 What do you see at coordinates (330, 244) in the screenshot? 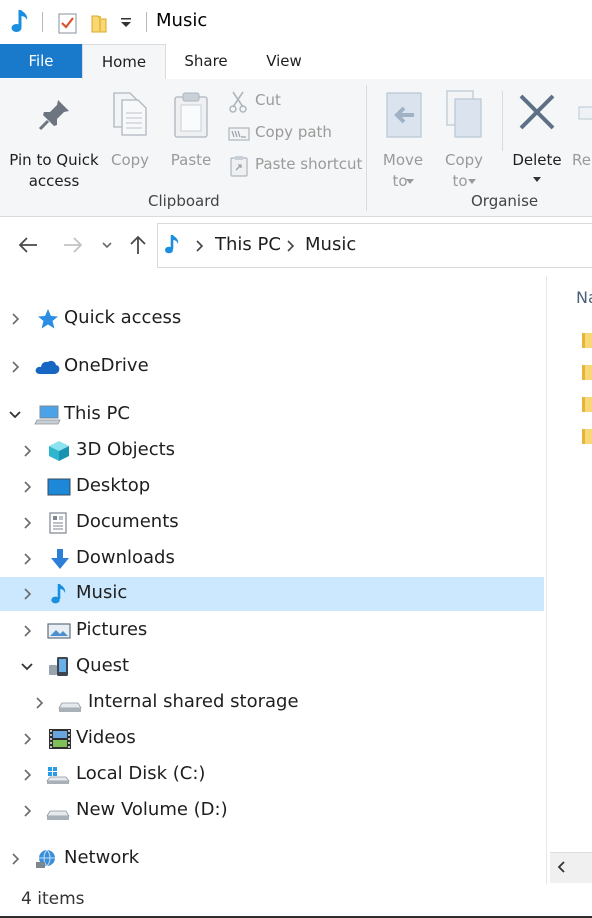
I see `breadcrumb-music: Music` at bounding box center [330, 244].